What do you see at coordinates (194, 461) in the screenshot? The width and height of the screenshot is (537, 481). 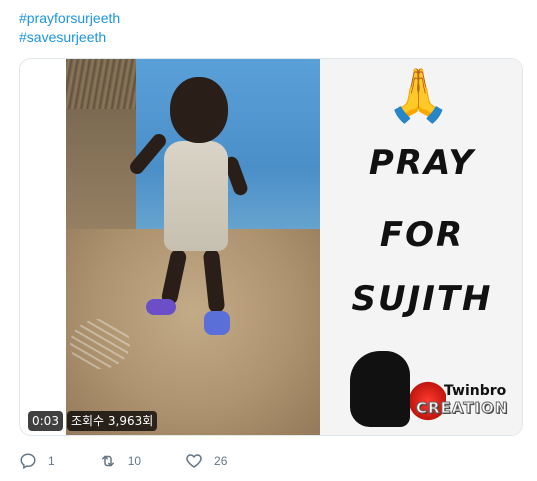 I see `heart-icon` at bounding box center [194, 461].